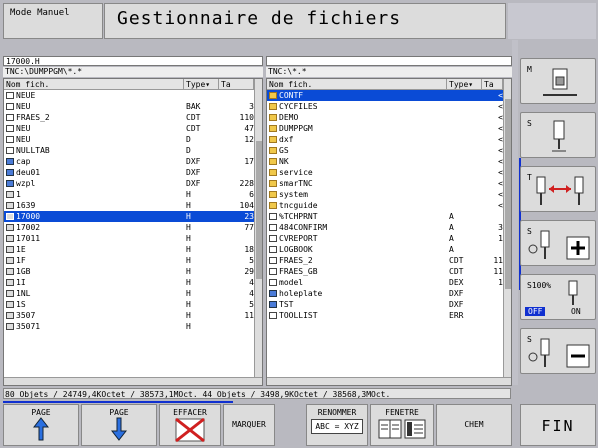  Describe the element at coordinates (389, 183) in the screenshot. I see `file-row: smarTNC <` at that location.